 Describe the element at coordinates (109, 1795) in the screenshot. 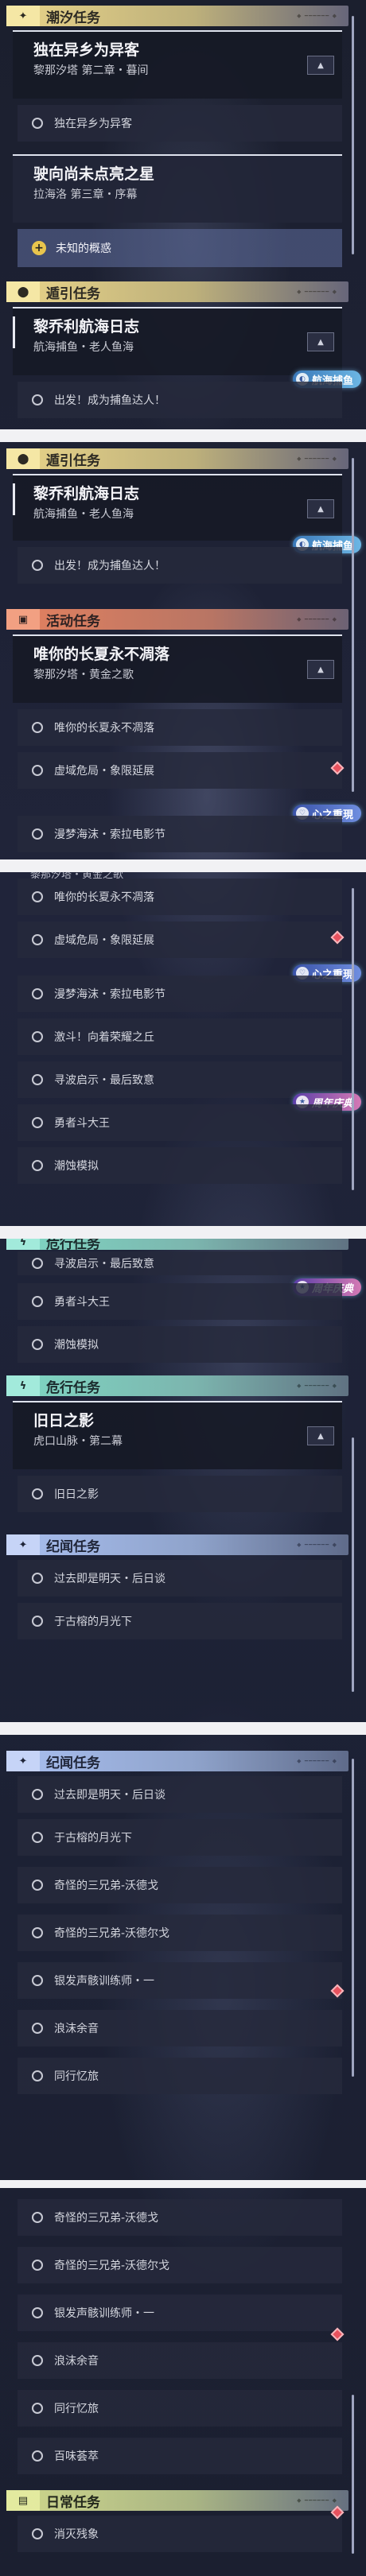

I see `row-label: 过去即是明天・后日谈` at that location.